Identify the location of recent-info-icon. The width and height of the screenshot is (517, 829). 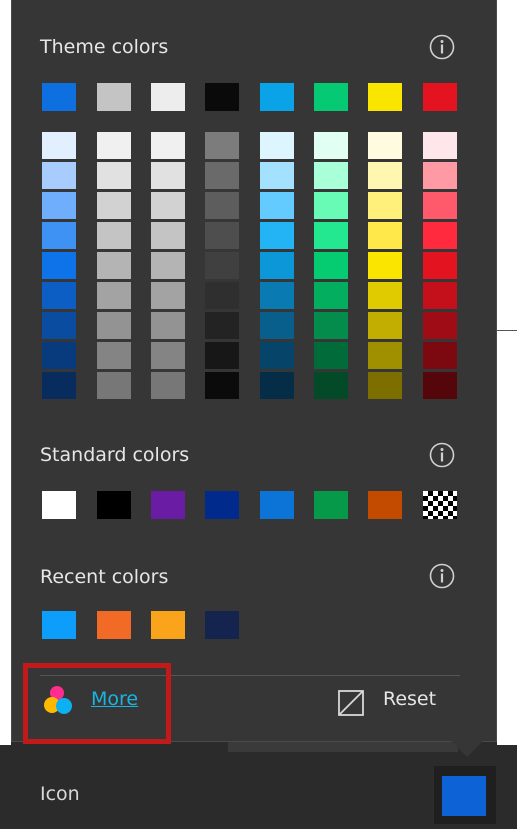
(442, 576).